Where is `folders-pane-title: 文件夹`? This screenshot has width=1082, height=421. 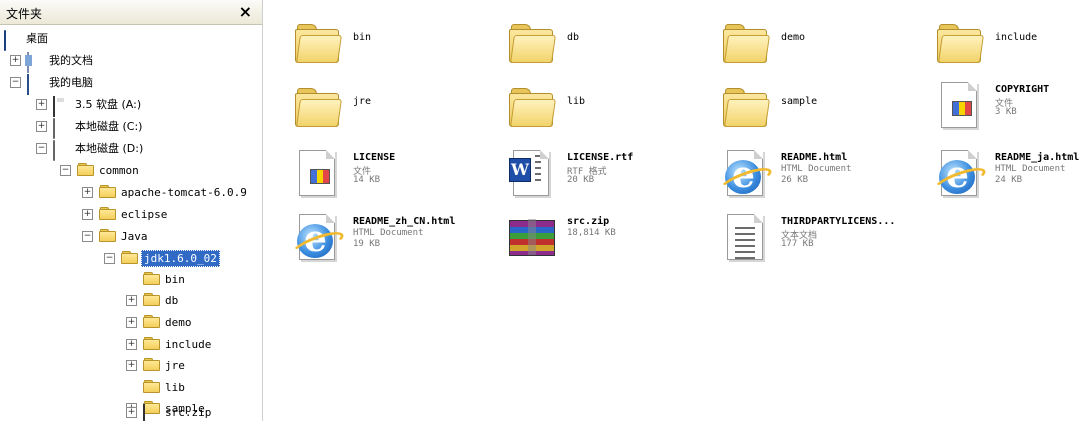 folders-pane-title: 文件夹 is located at coordinates (24, 14).